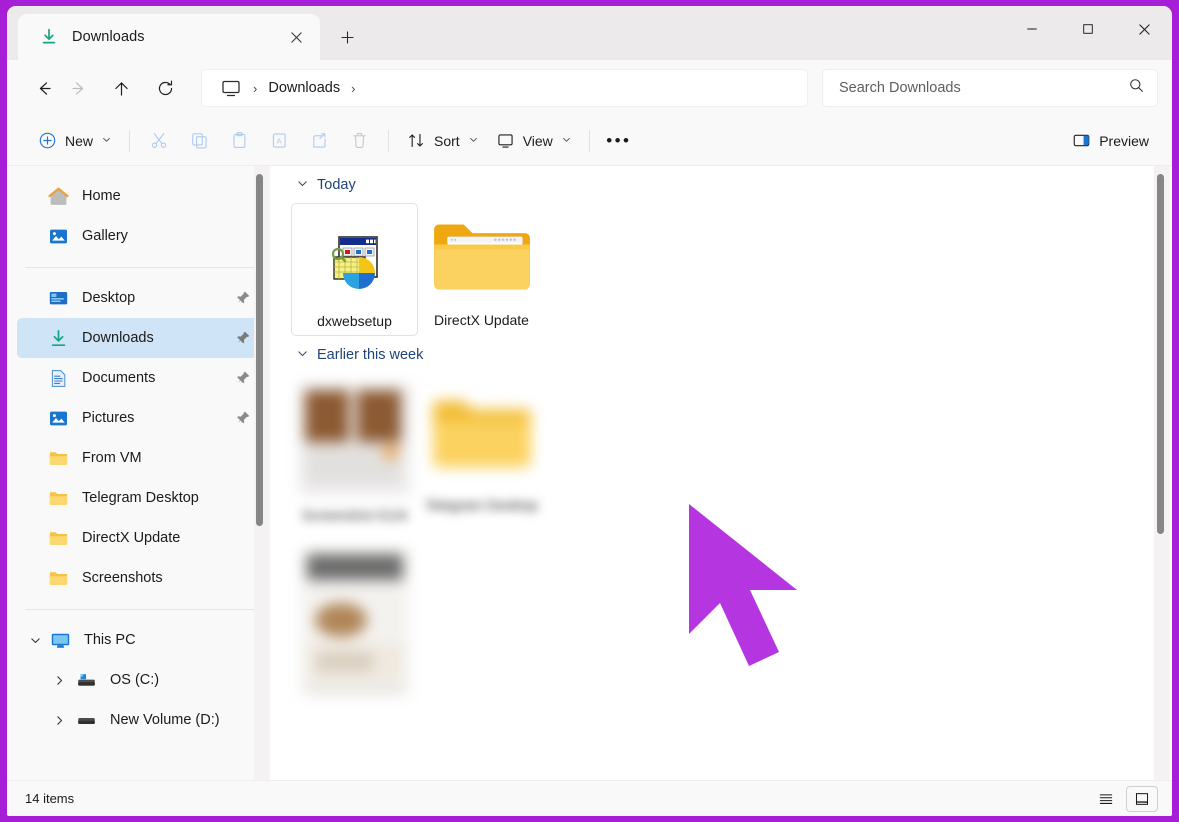 The image size is (1179, 822). What do you see at coordinates (118, 338) in the screenshot?
I see `sidebar-item-label: Downloads` at bounding box center [118, 338].